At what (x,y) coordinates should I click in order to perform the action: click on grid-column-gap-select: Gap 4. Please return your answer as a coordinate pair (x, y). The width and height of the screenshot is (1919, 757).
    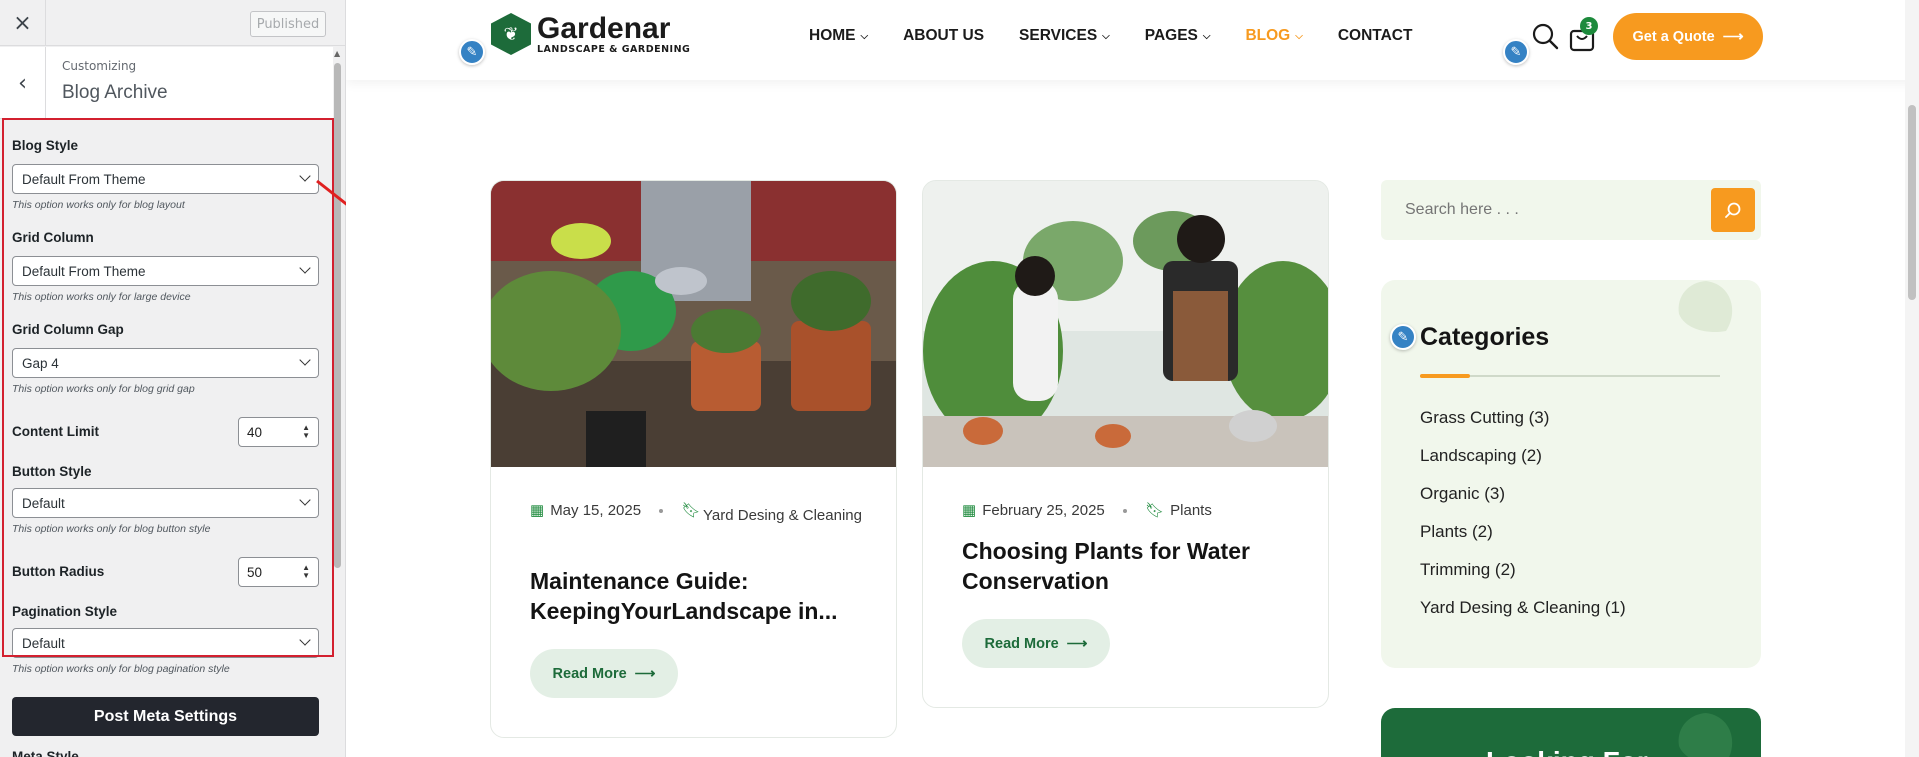
    Looking at the image, I should click on (165, 363).